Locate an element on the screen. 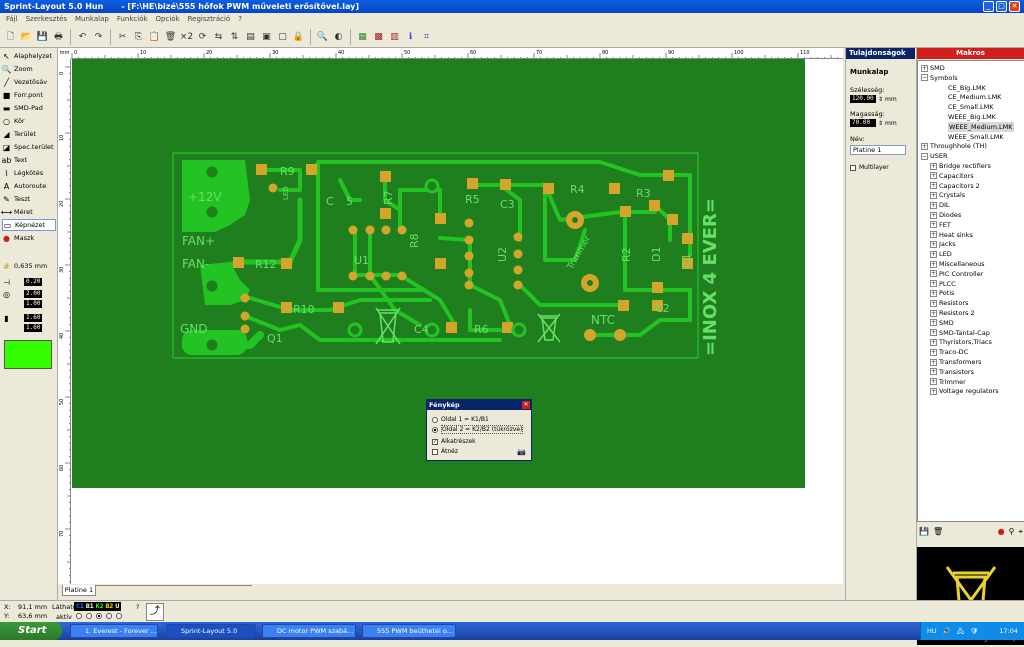 The width and height of the screenshot is (1024, 647). menu-file: Fájl is located at coordinates (12, 19).